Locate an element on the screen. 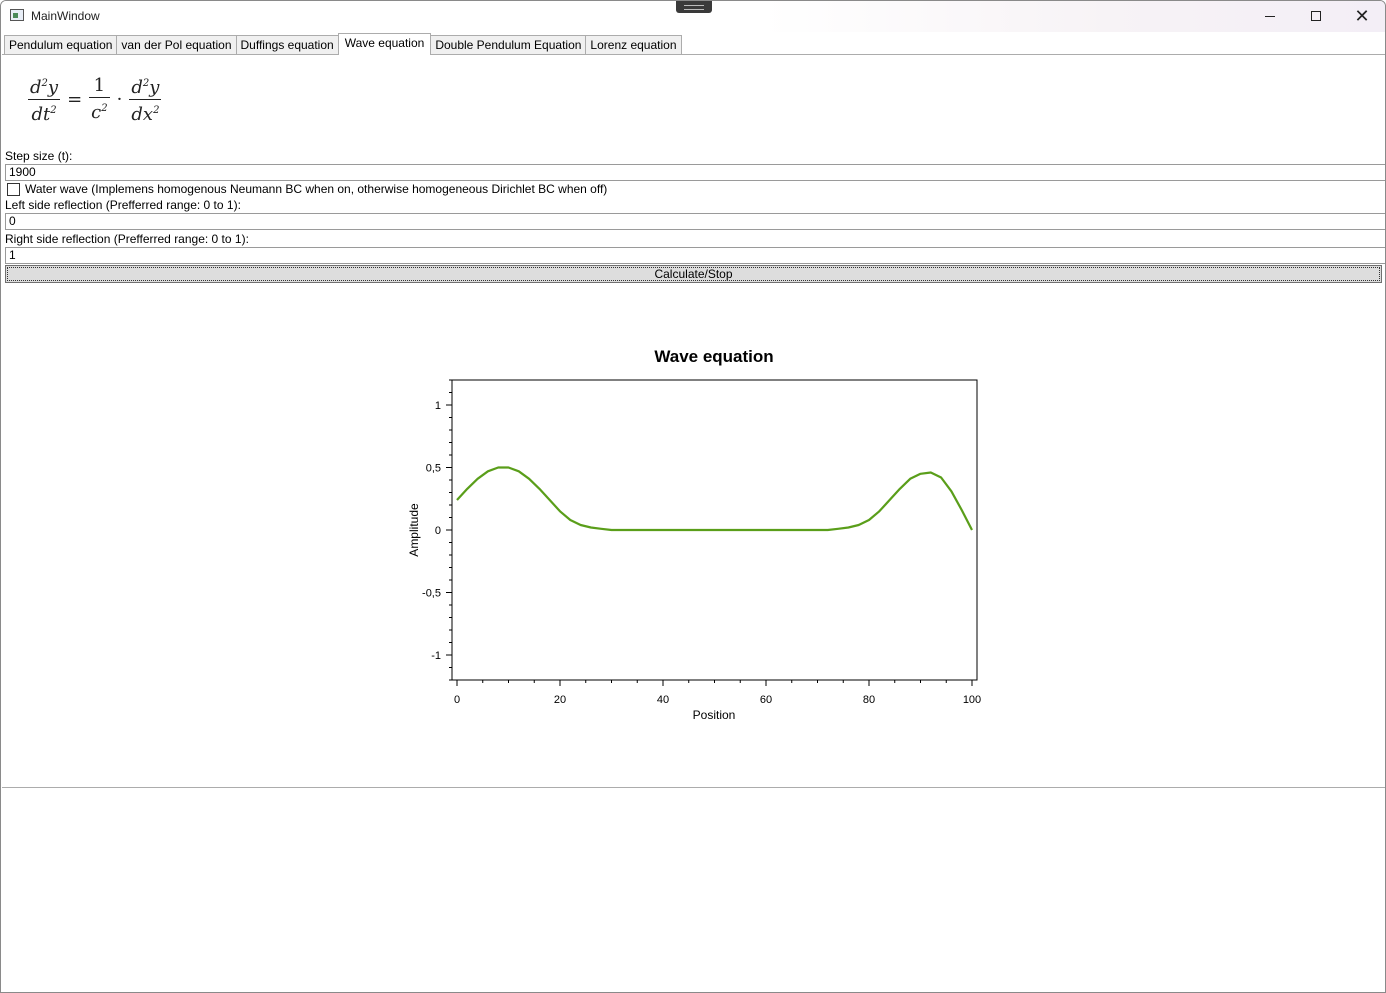 The width and height of the screenshot is (1386, 993). tab-wave: Wave equation is located at coordinates (384, 44).